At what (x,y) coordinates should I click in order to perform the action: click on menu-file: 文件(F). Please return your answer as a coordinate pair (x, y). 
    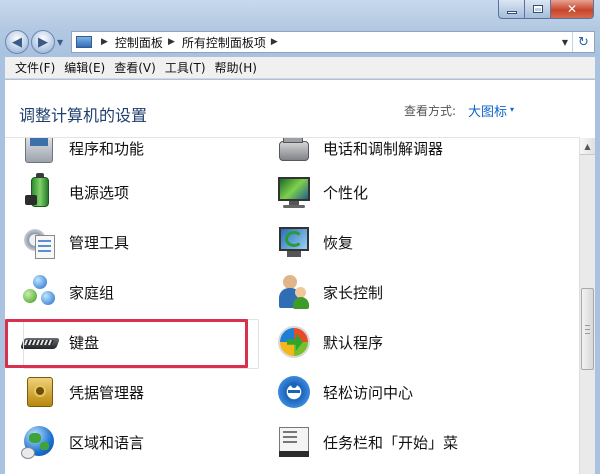
    Looking at the image, I should click on (35, 67).